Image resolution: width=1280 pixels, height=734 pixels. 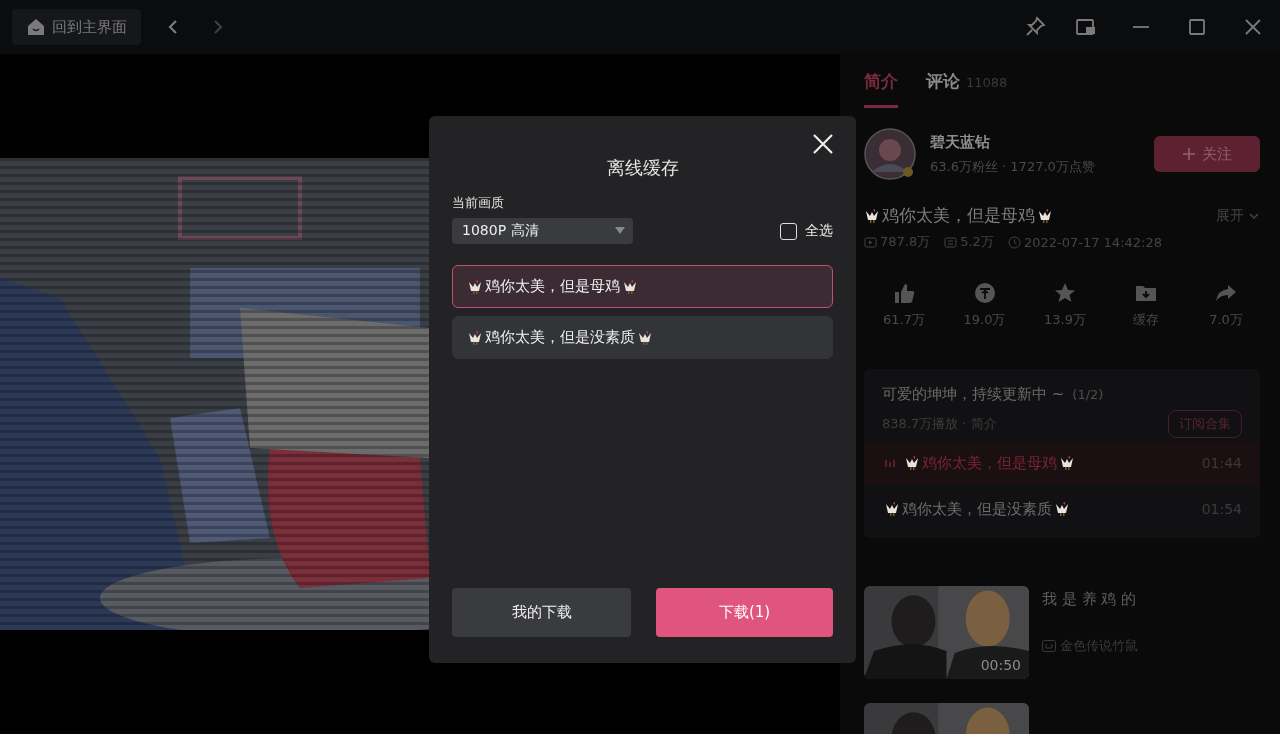 I want to click on avatar-icon, so click(x=890, y=154).